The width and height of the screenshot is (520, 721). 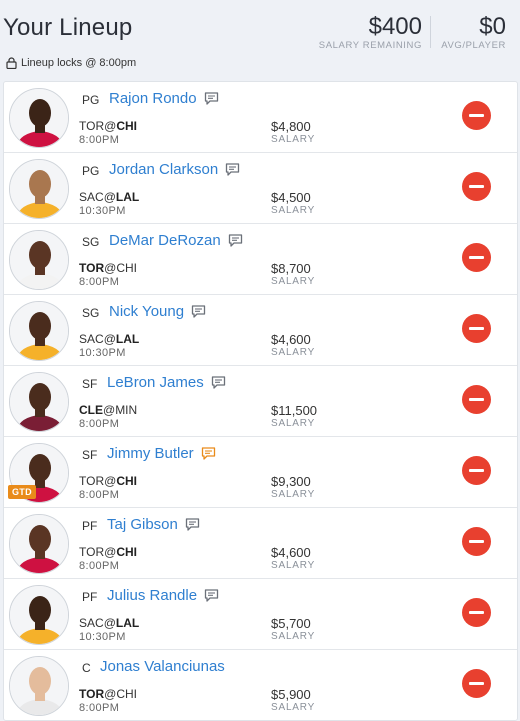 I want to click on player-row: SF LeBron James CLE@MIN 8:00PM $11,500 SALARY, so click(x=260, y=401).